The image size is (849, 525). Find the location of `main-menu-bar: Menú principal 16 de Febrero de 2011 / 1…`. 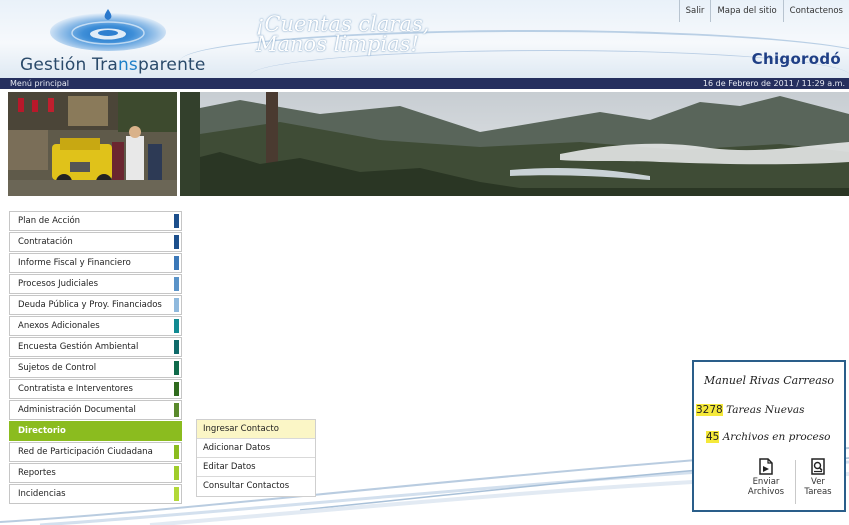

main-menu-bar: Menú principal 16 de Febrero de 2011 / 1… is located at coordinates (424, 83).